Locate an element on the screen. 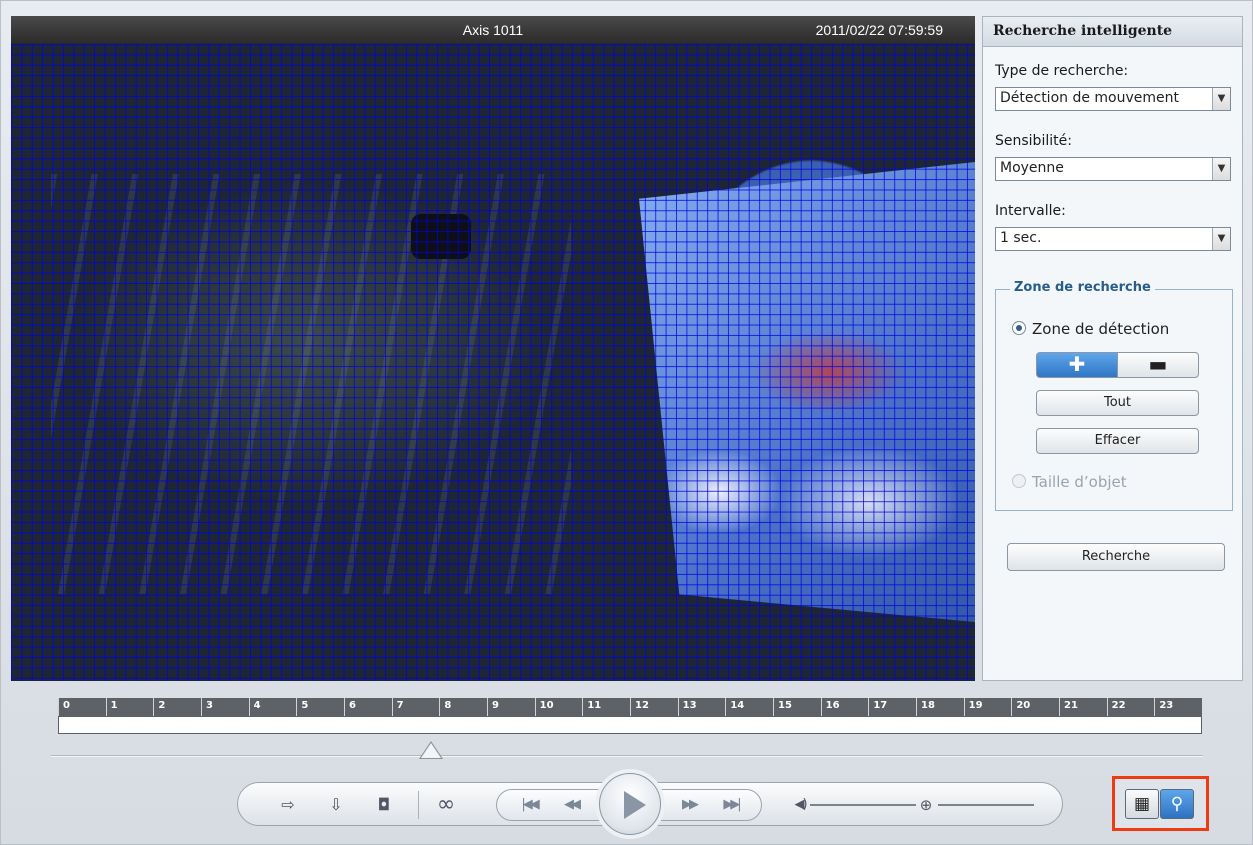 Image resolution: width=1253 pixels, height=845 pixels. hour-label: 11 is located at coordinates (606, 707).